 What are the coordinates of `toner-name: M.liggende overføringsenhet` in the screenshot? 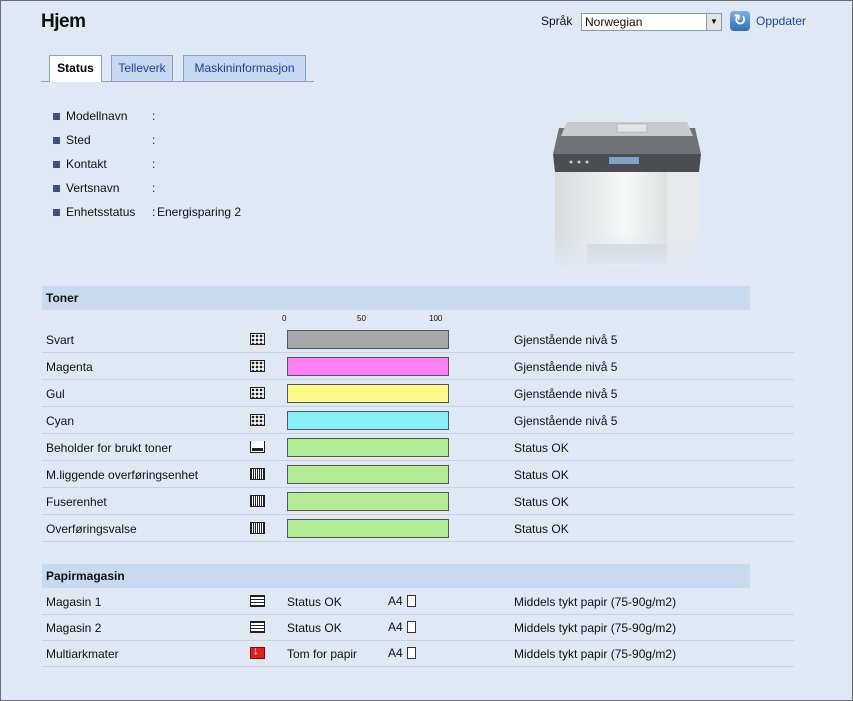 It's located at (122, 475).